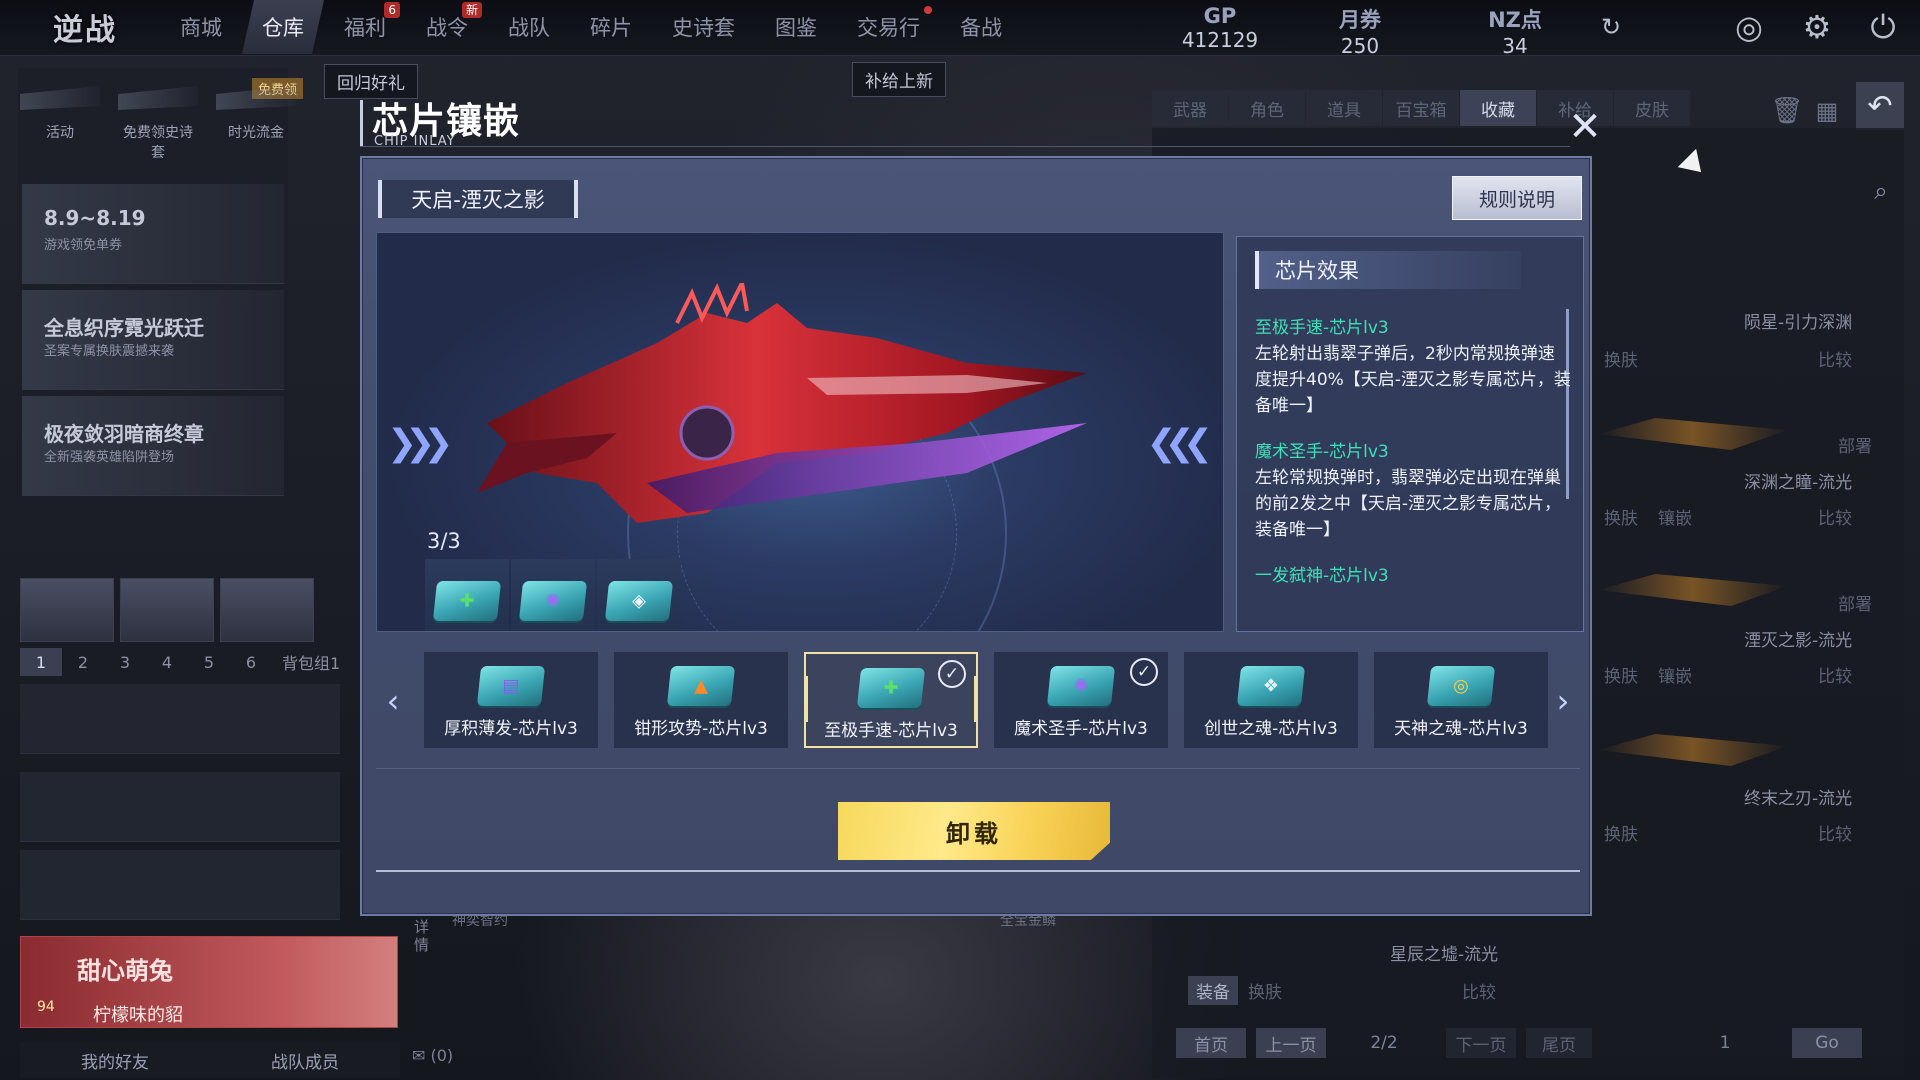  Describe the element at coordinates (891, 688) in the screenshot. I see `chip-symbol: ✚` at that location.